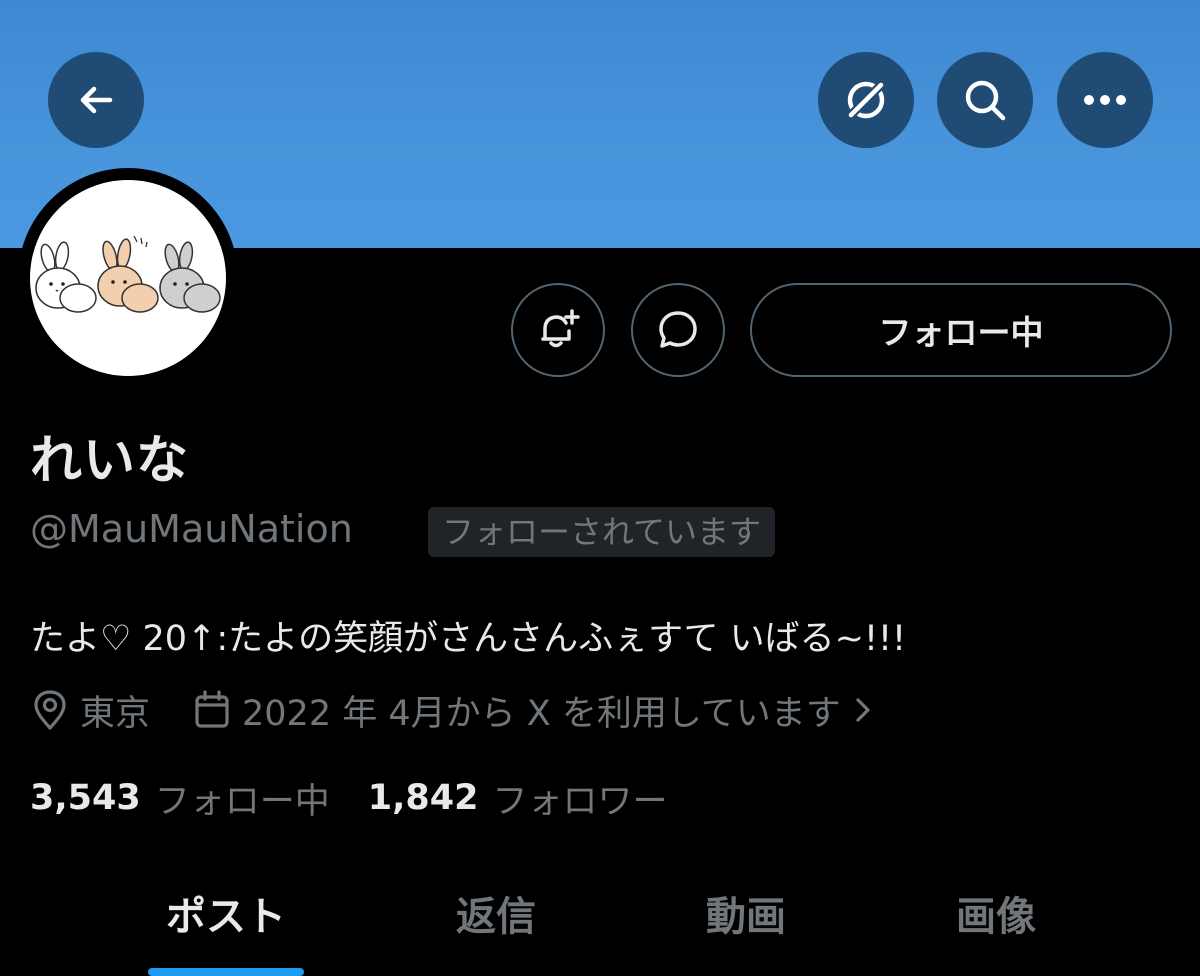  Describe the element at coordinates (110, 461) in the screenshot. I see `display-name: れいな` at that location.